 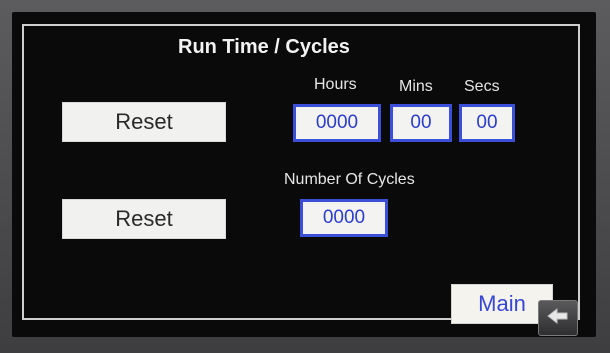 I want to click on hours-field: 0000, so click(x=337, y=123).